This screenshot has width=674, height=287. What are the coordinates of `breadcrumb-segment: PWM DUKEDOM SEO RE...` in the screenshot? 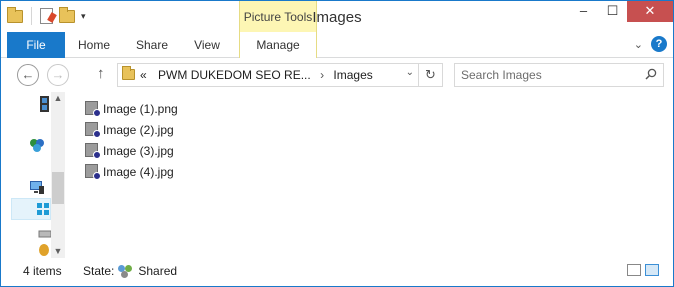 It's located at (234, 75).